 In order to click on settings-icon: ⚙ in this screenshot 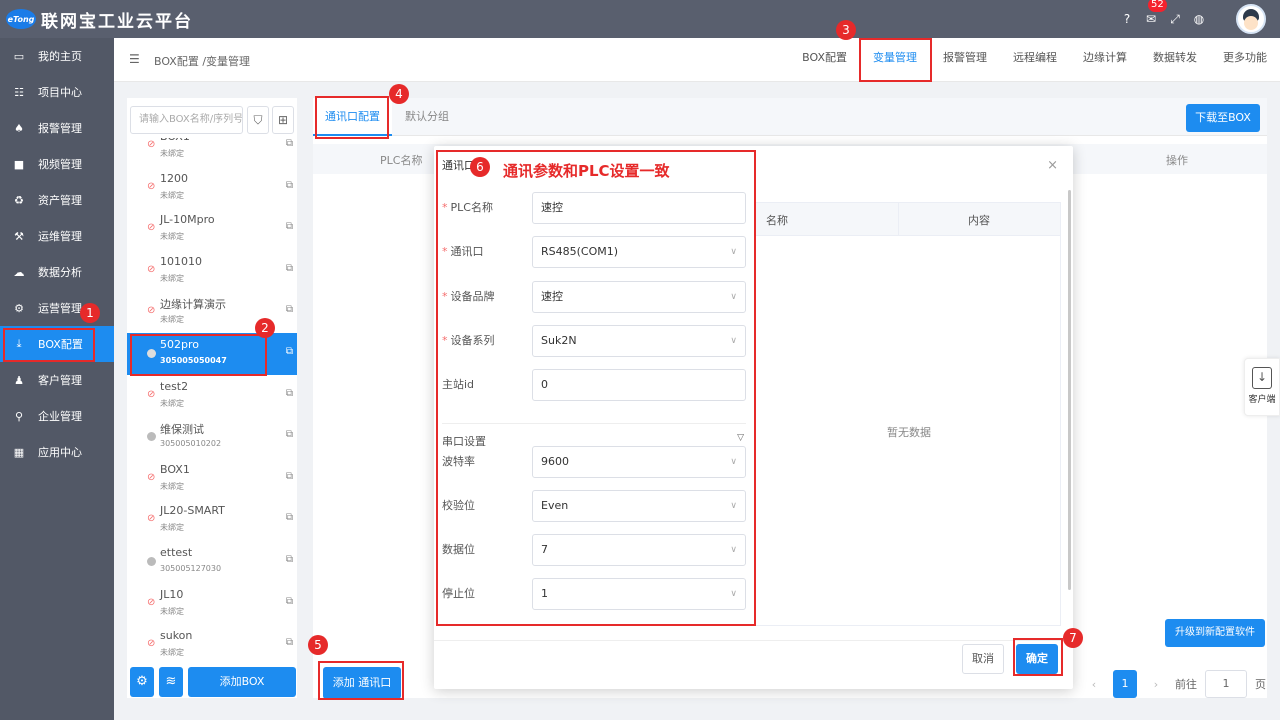, I will do `click(142, 682)`.